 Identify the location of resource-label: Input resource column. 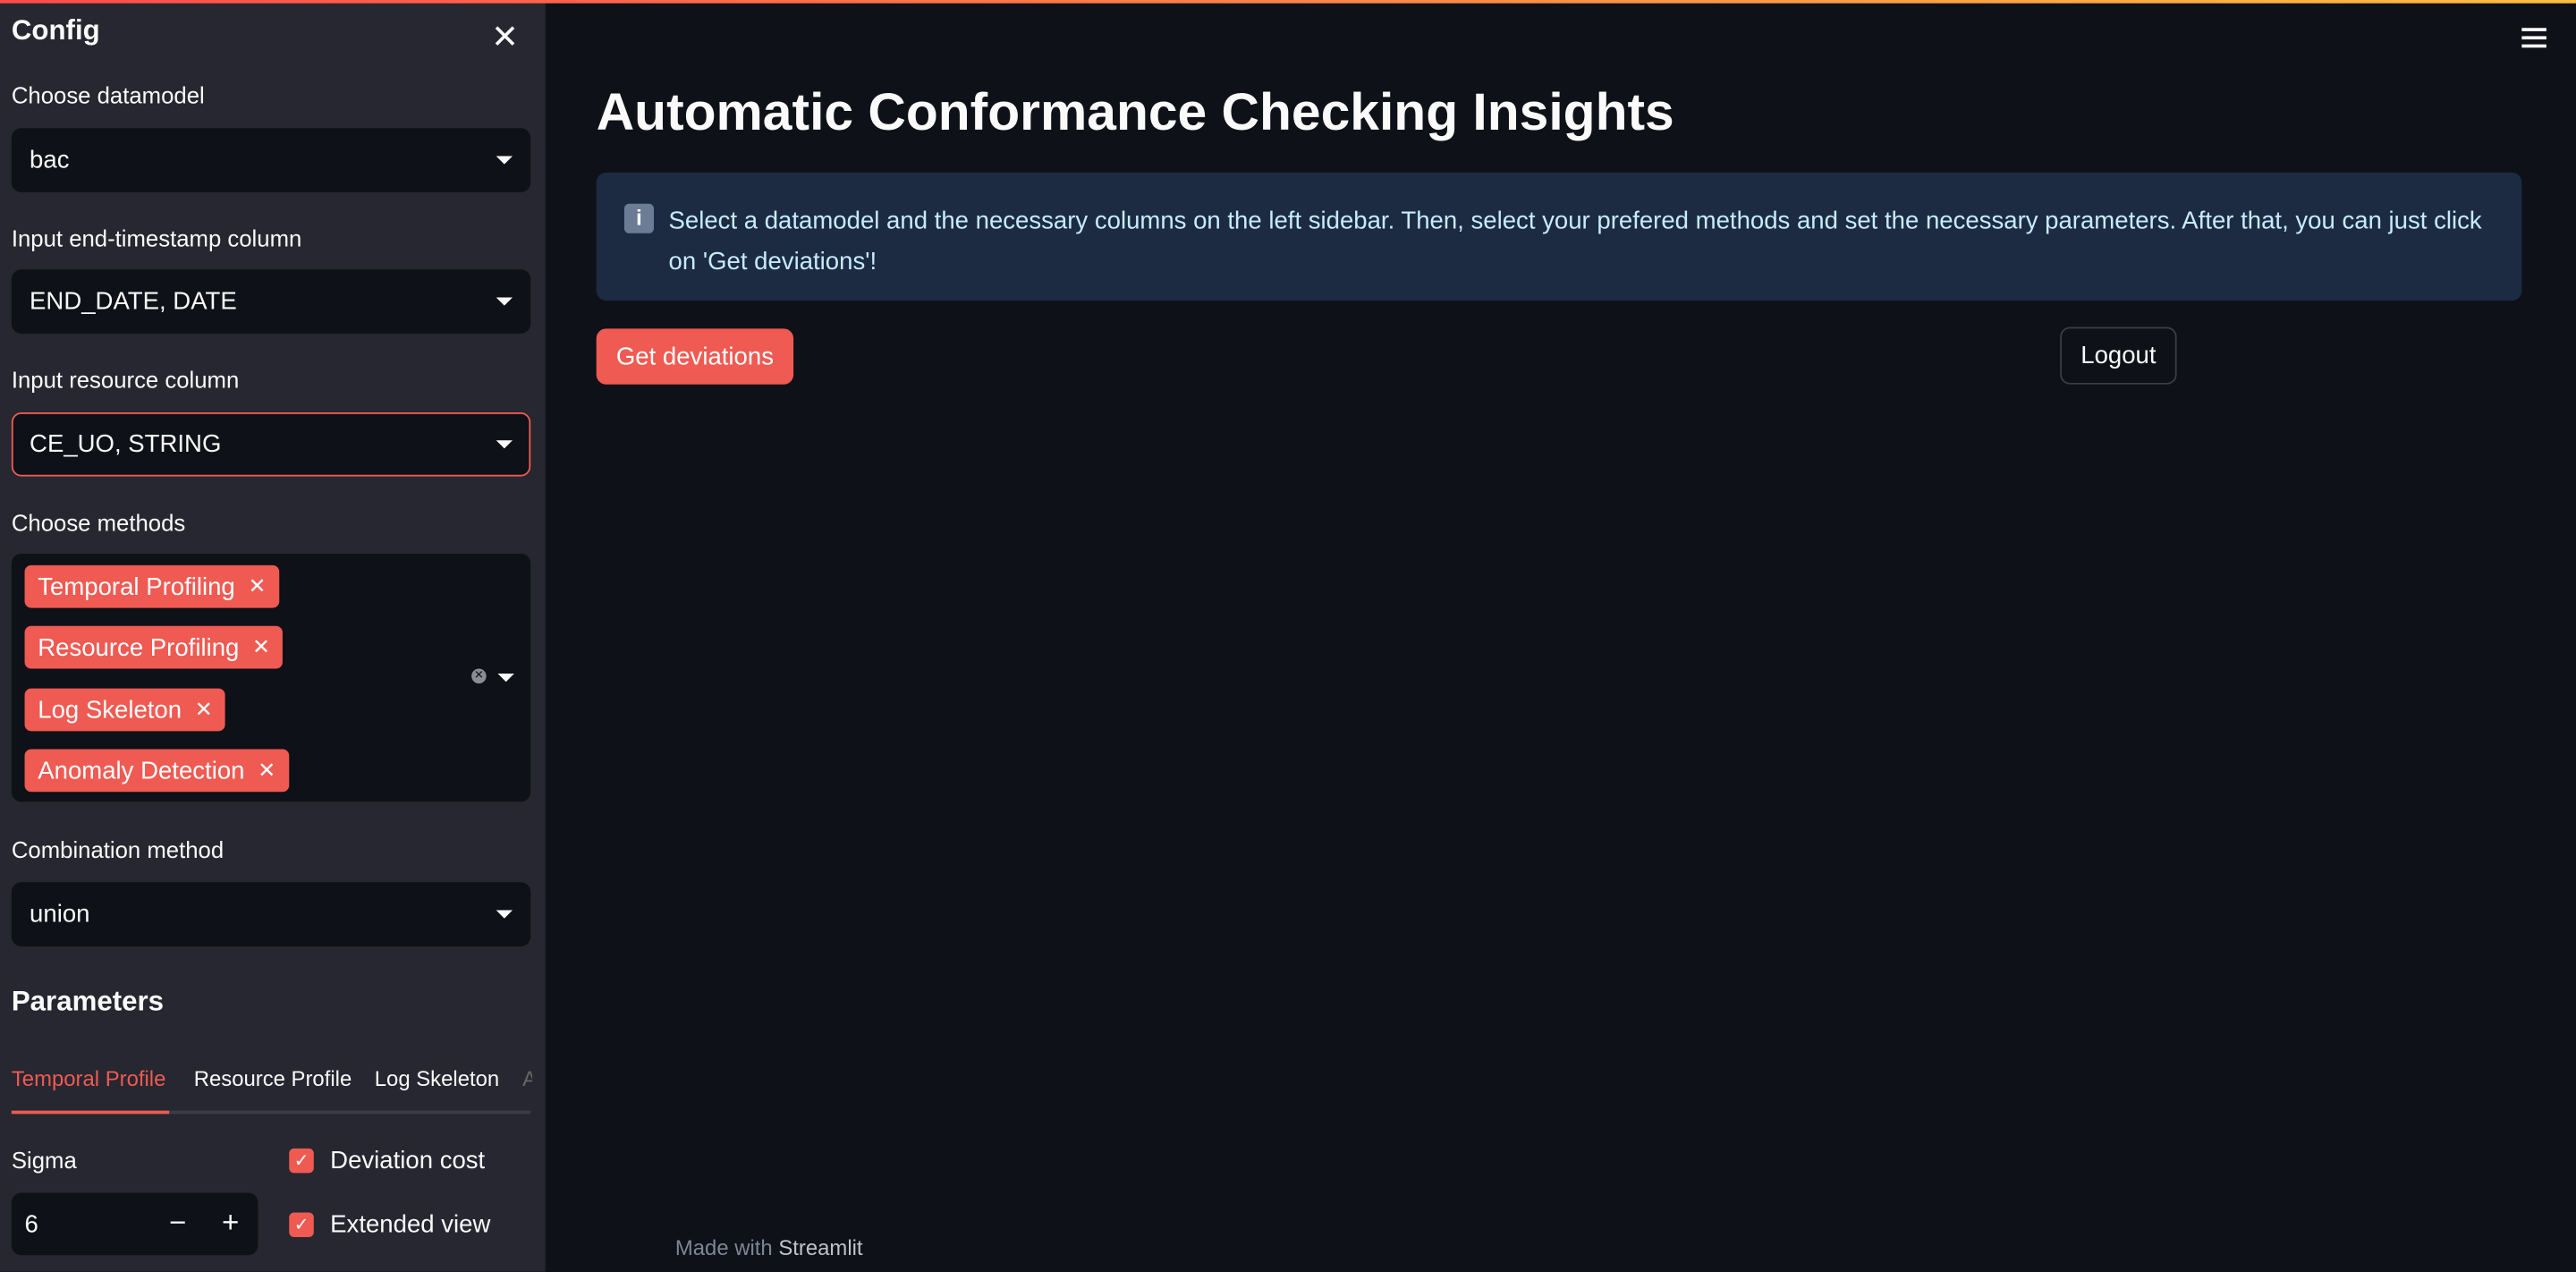
(125, 379).